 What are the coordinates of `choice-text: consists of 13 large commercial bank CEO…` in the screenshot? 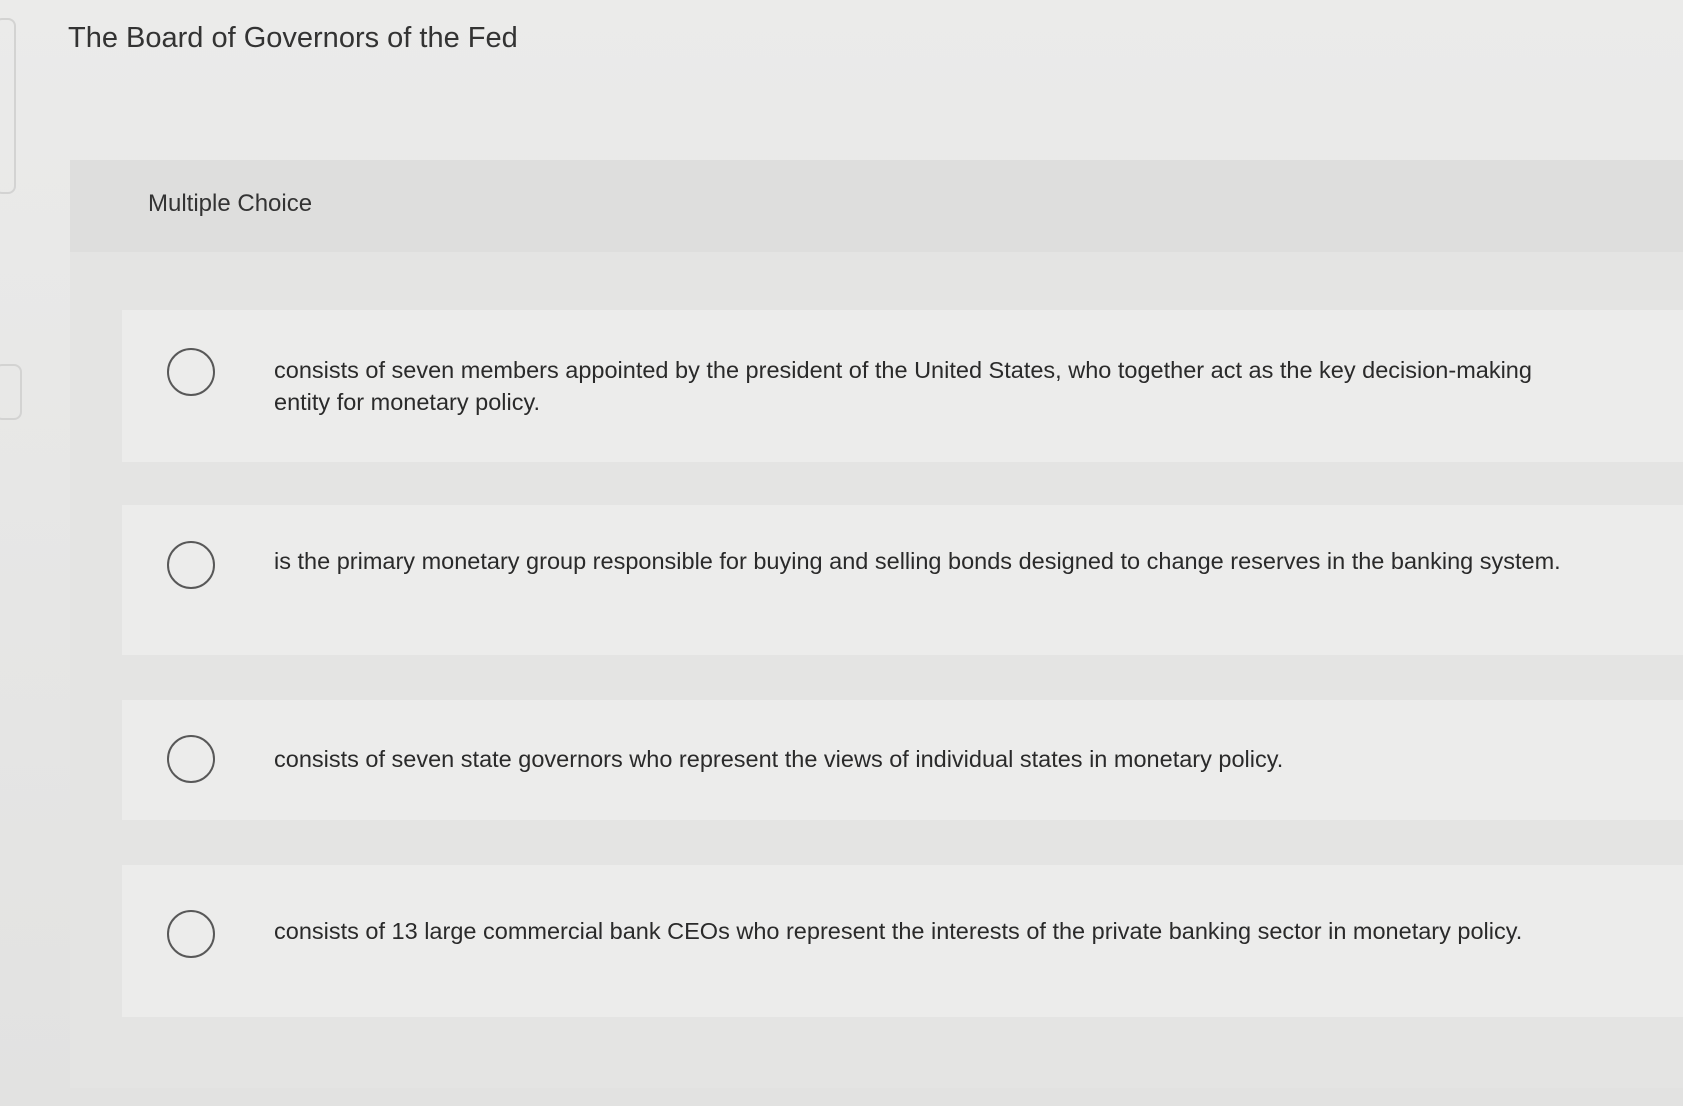 It's located at (898, 931).